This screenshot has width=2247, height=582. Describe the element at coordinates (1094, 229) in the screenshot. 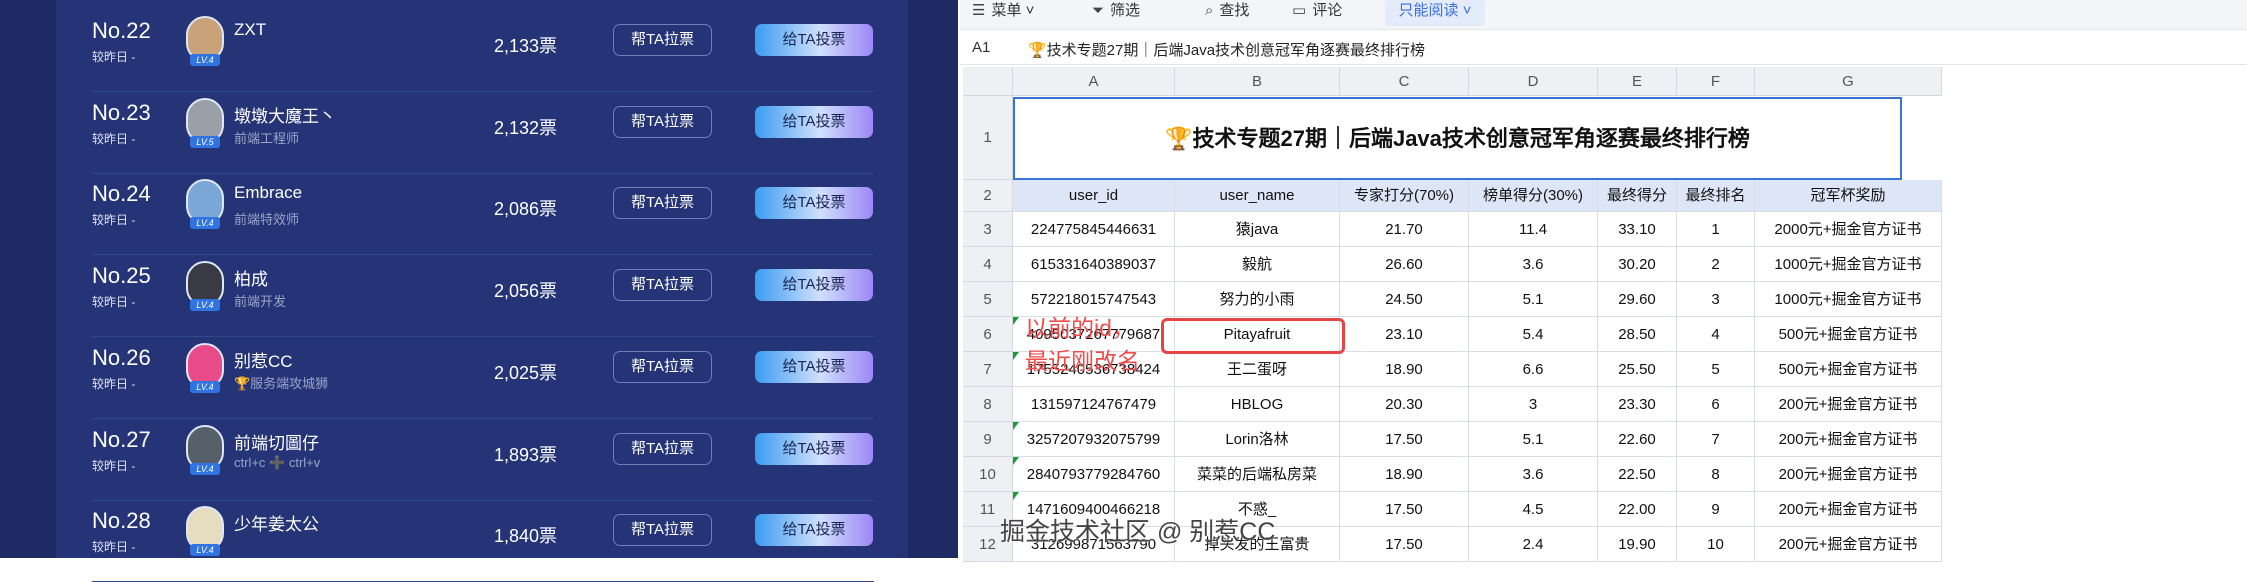

I see `table-cell: 224775845446631` at that location.